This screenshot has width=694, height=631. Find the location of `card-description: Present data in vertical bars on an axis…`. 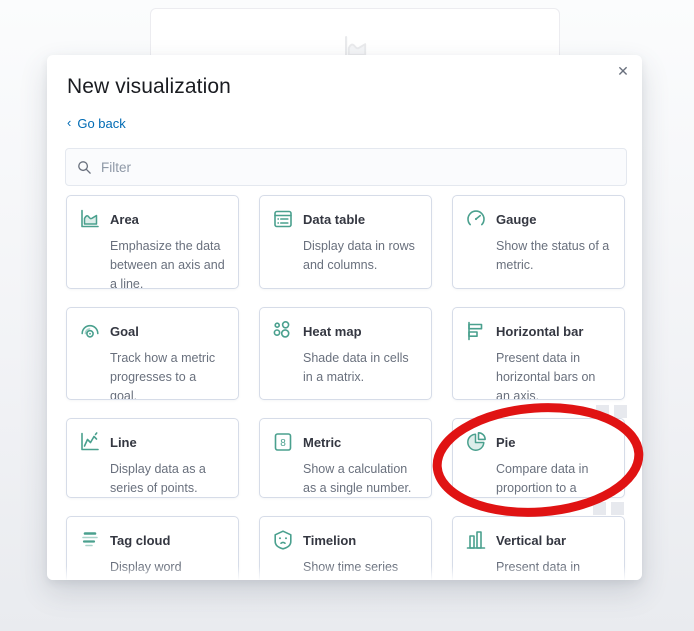

card-description: Present data in vertical bars on an axis… is located at coordinates (547, 570).